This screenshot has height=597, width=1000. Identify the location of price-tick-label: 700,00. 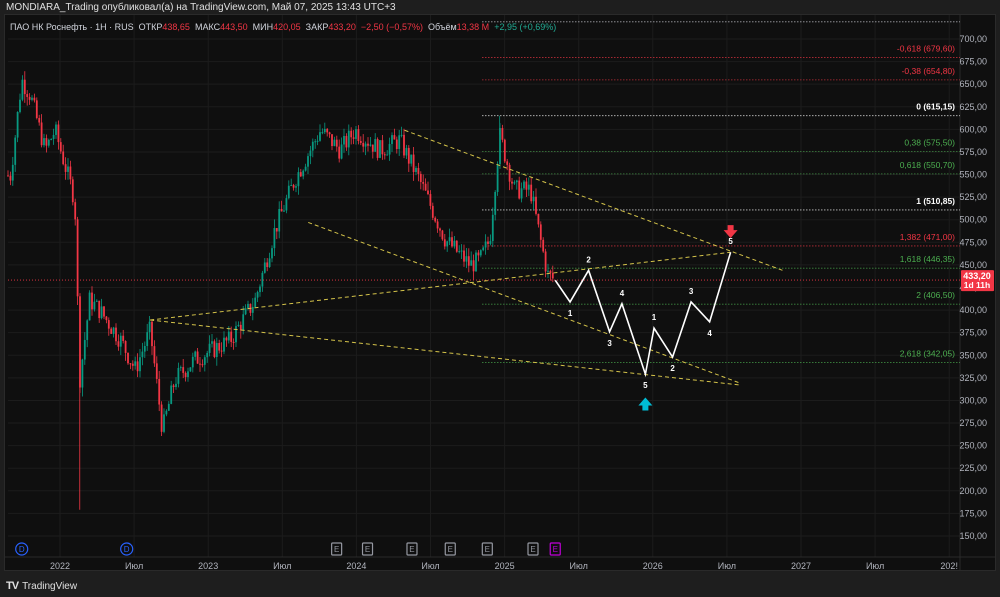
(973, 39).